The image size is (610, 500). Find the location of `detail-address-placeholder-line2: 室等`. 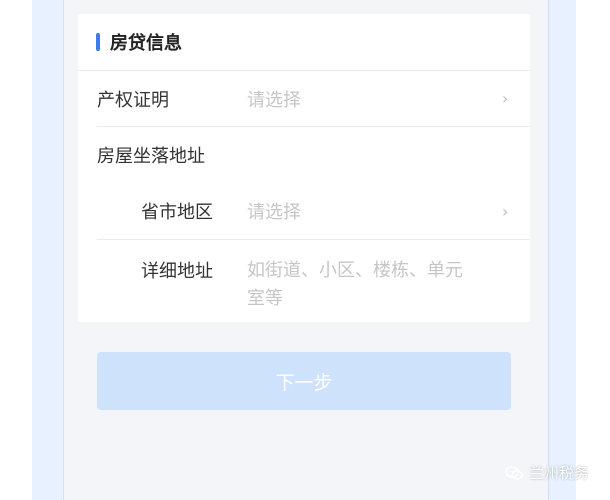

detail-address-placeholder-line2: 室等 is located at coordinates (265, 298).